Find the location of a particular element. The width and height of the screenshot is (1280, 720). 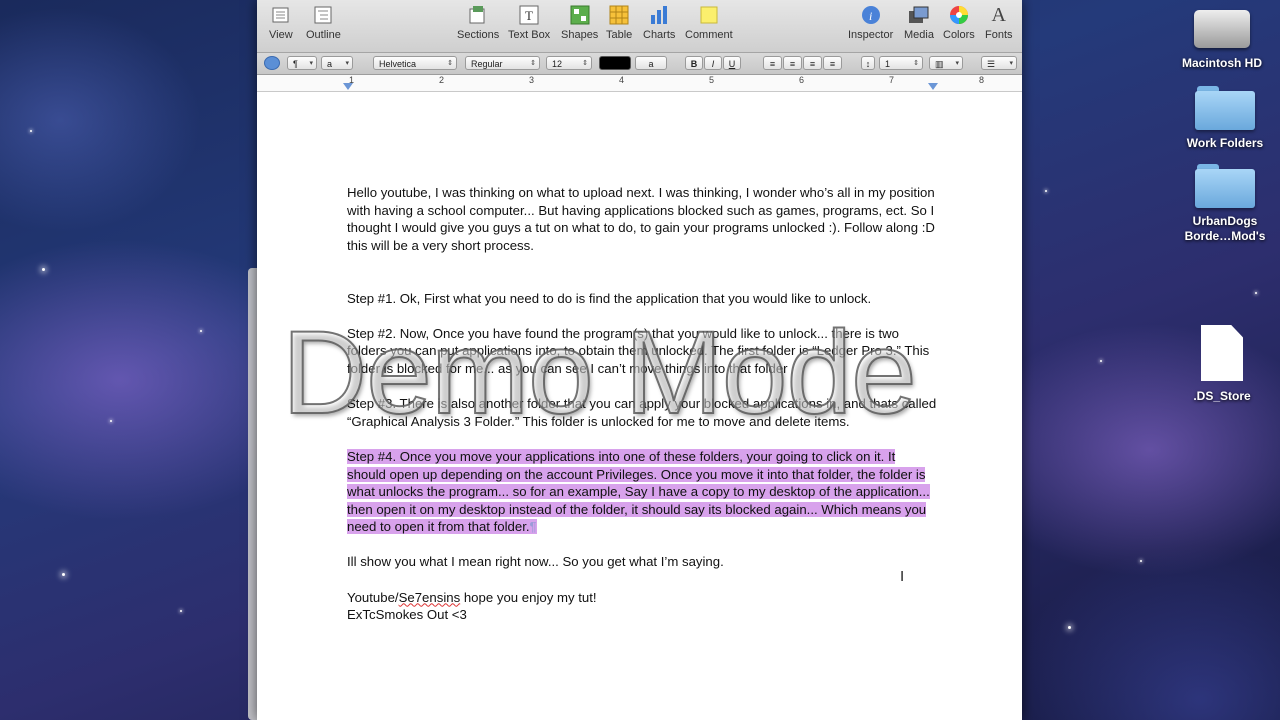

align-left-button: ≡ is located at coordinates (772, 63).